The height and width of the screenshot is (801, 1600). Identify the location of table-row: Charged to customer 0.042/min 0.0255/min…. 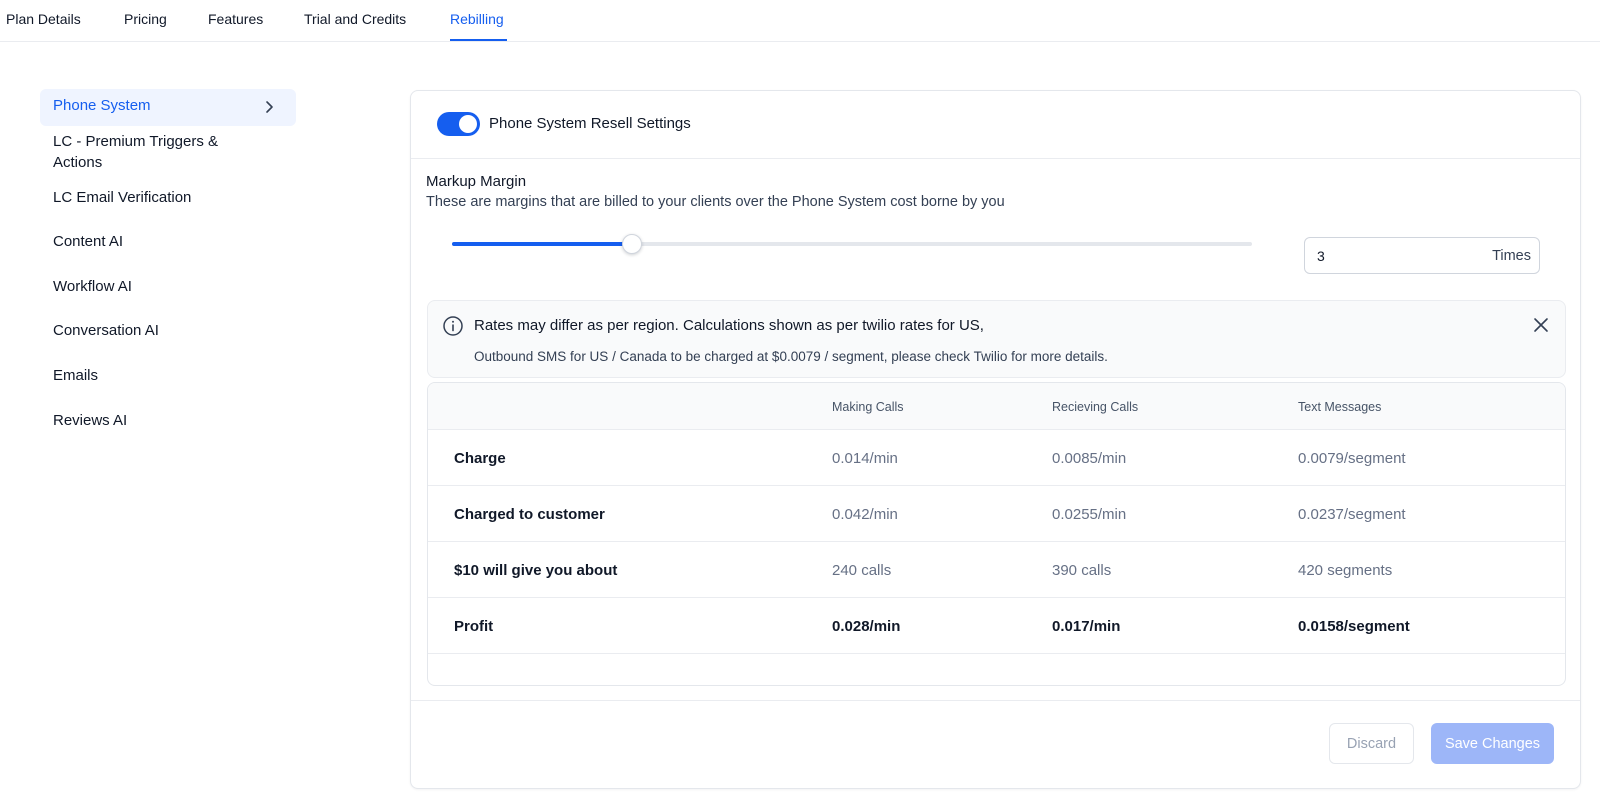
(996, 514).